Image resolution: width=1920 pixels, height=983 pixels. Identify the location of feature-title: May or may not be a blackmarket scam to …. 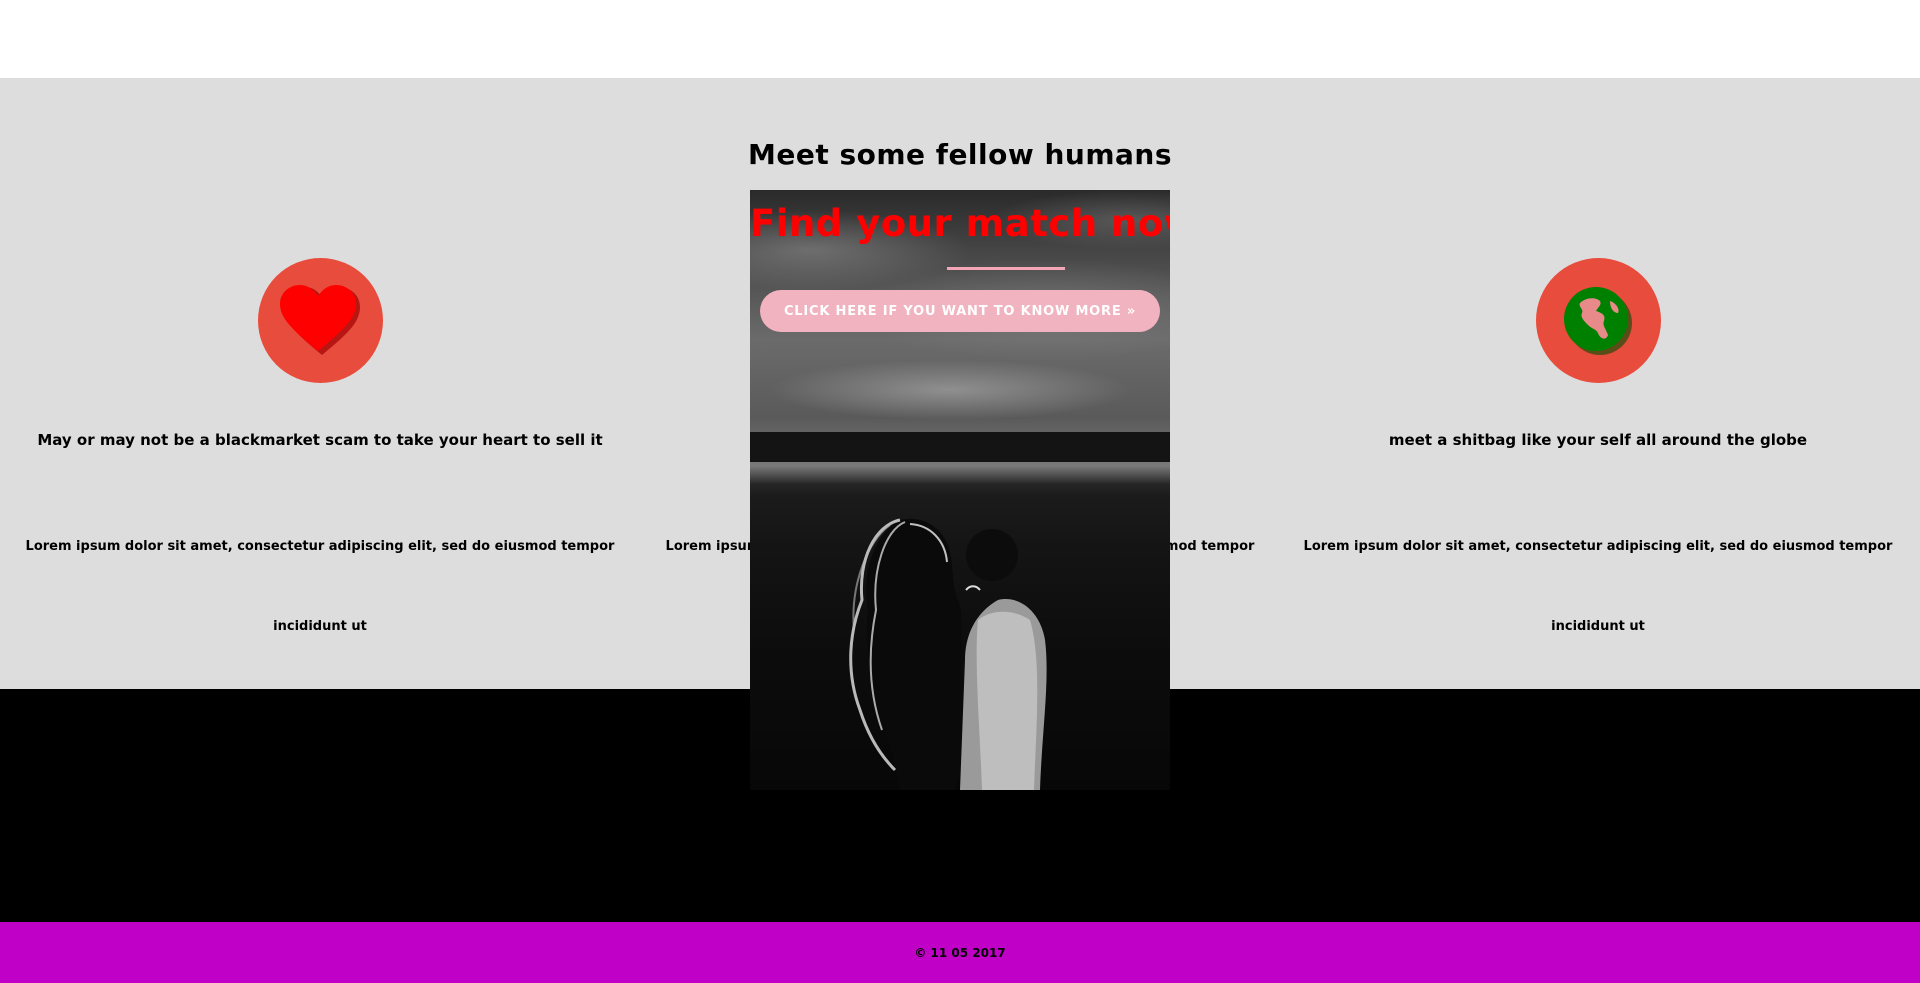
(320, 440).